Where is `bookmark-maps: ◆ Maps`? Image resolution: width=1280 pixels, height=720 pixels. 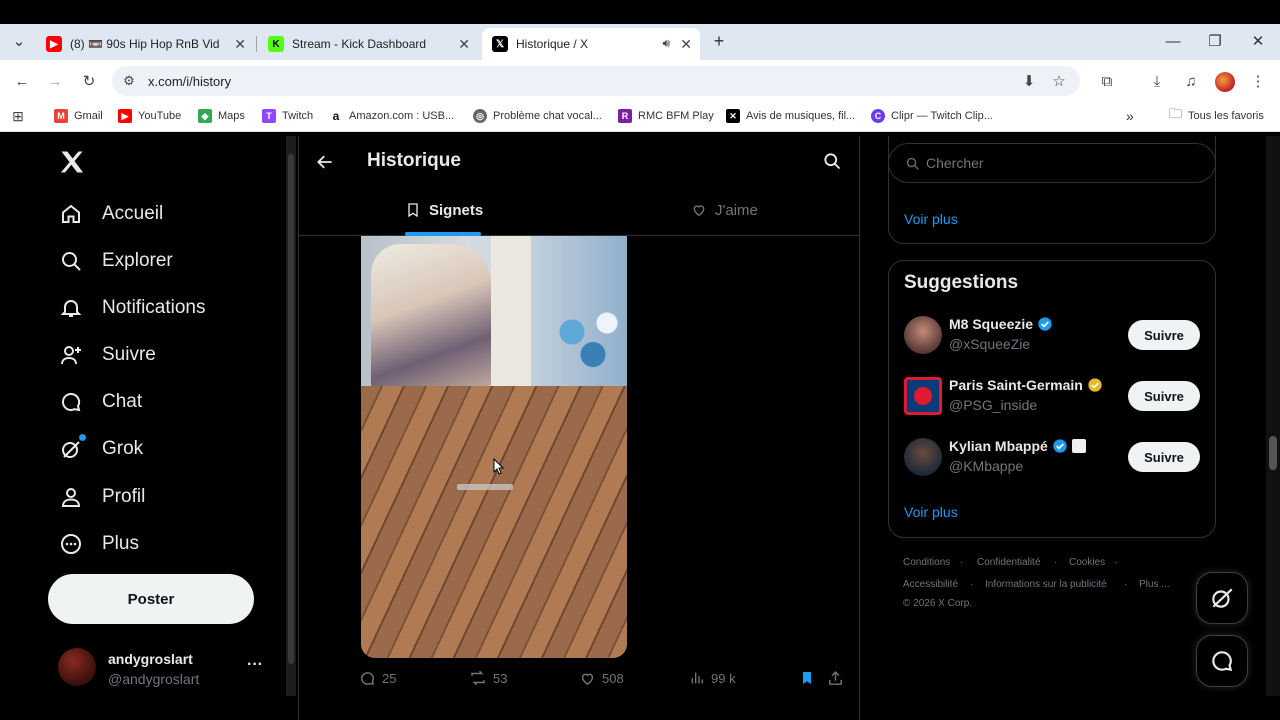
bookmark-maps: ◆ Maps is located at coordinates (221, 116).